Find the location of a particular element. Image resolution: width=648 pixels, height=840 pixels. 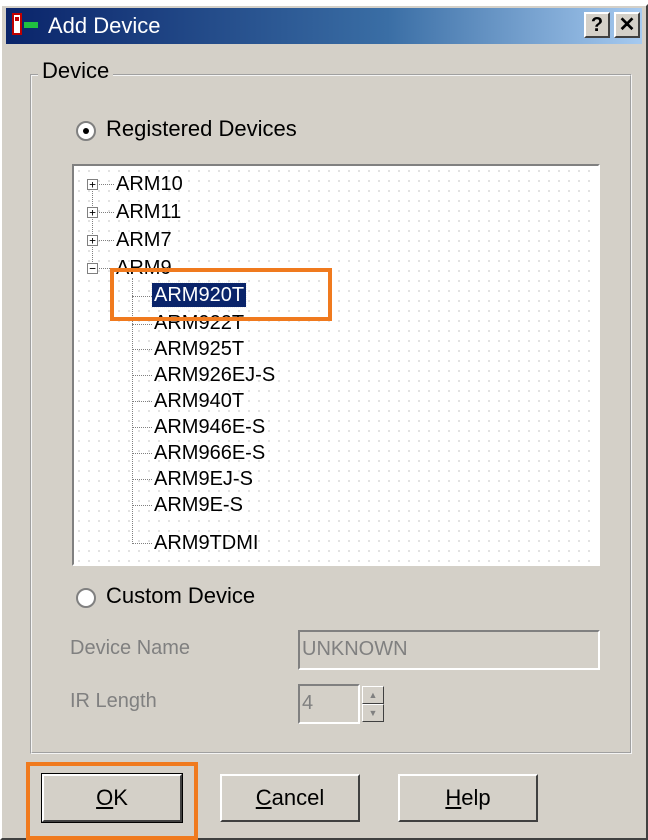

cancel-accelerator: C is located at coordinates (263, 797).